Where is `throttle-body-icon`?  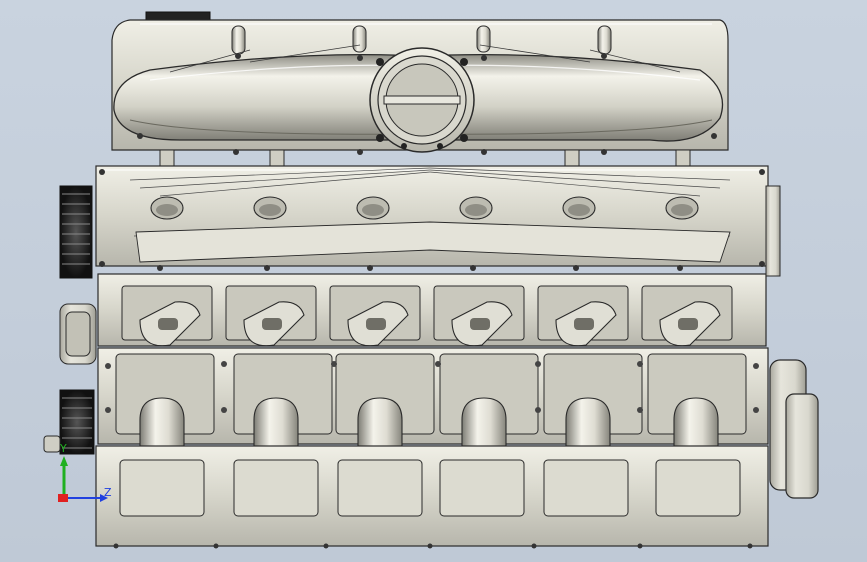 throttle-body-icon is located at coordinates (422, 100).